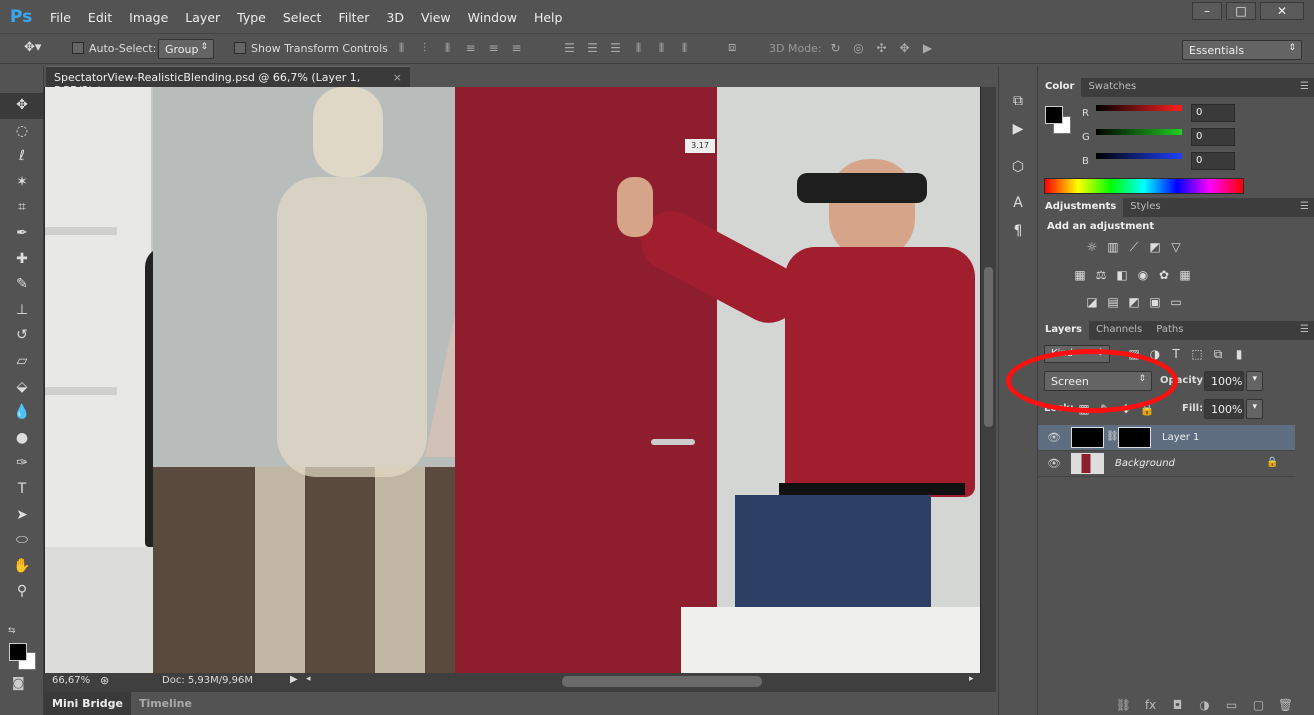 Image resolution: width=1314 pixels, height=715 pixels. What do you see at coordinates (1304, 329) in the screenshot?
I see `layers-panel-menu-icon: ☰` at bounding box center [1304, 329].